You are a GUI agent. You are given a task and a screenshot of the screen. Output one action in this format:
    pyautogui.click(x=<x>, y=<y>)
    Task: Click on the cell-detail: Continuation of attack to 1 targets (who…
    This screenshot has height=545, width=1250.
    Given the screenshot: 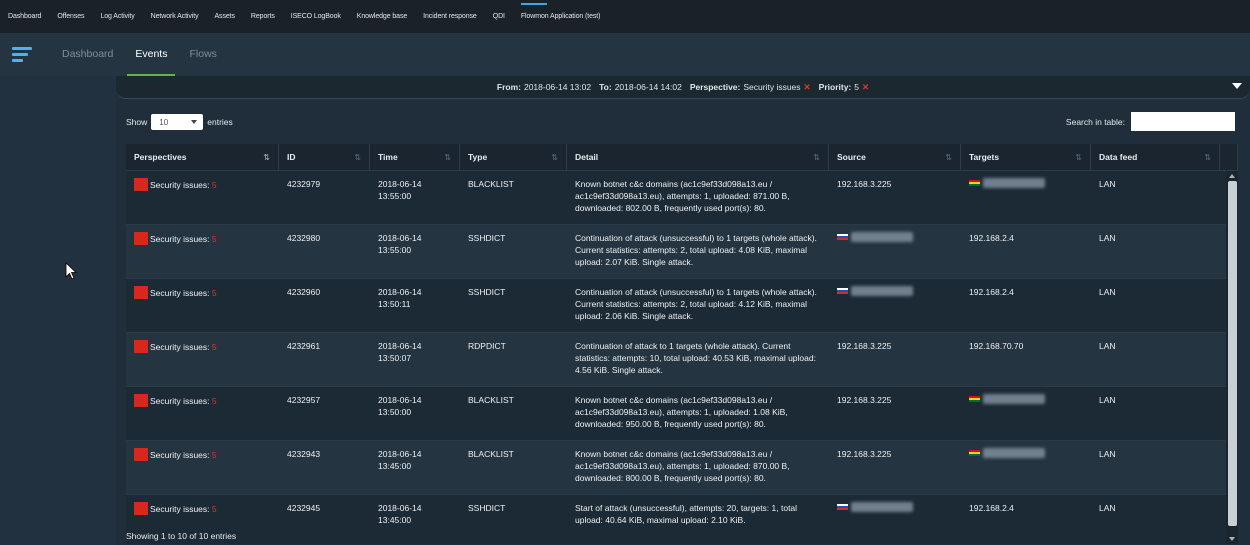 What is the action you would take?
    pyautogui.click(x=695, y=358)
    